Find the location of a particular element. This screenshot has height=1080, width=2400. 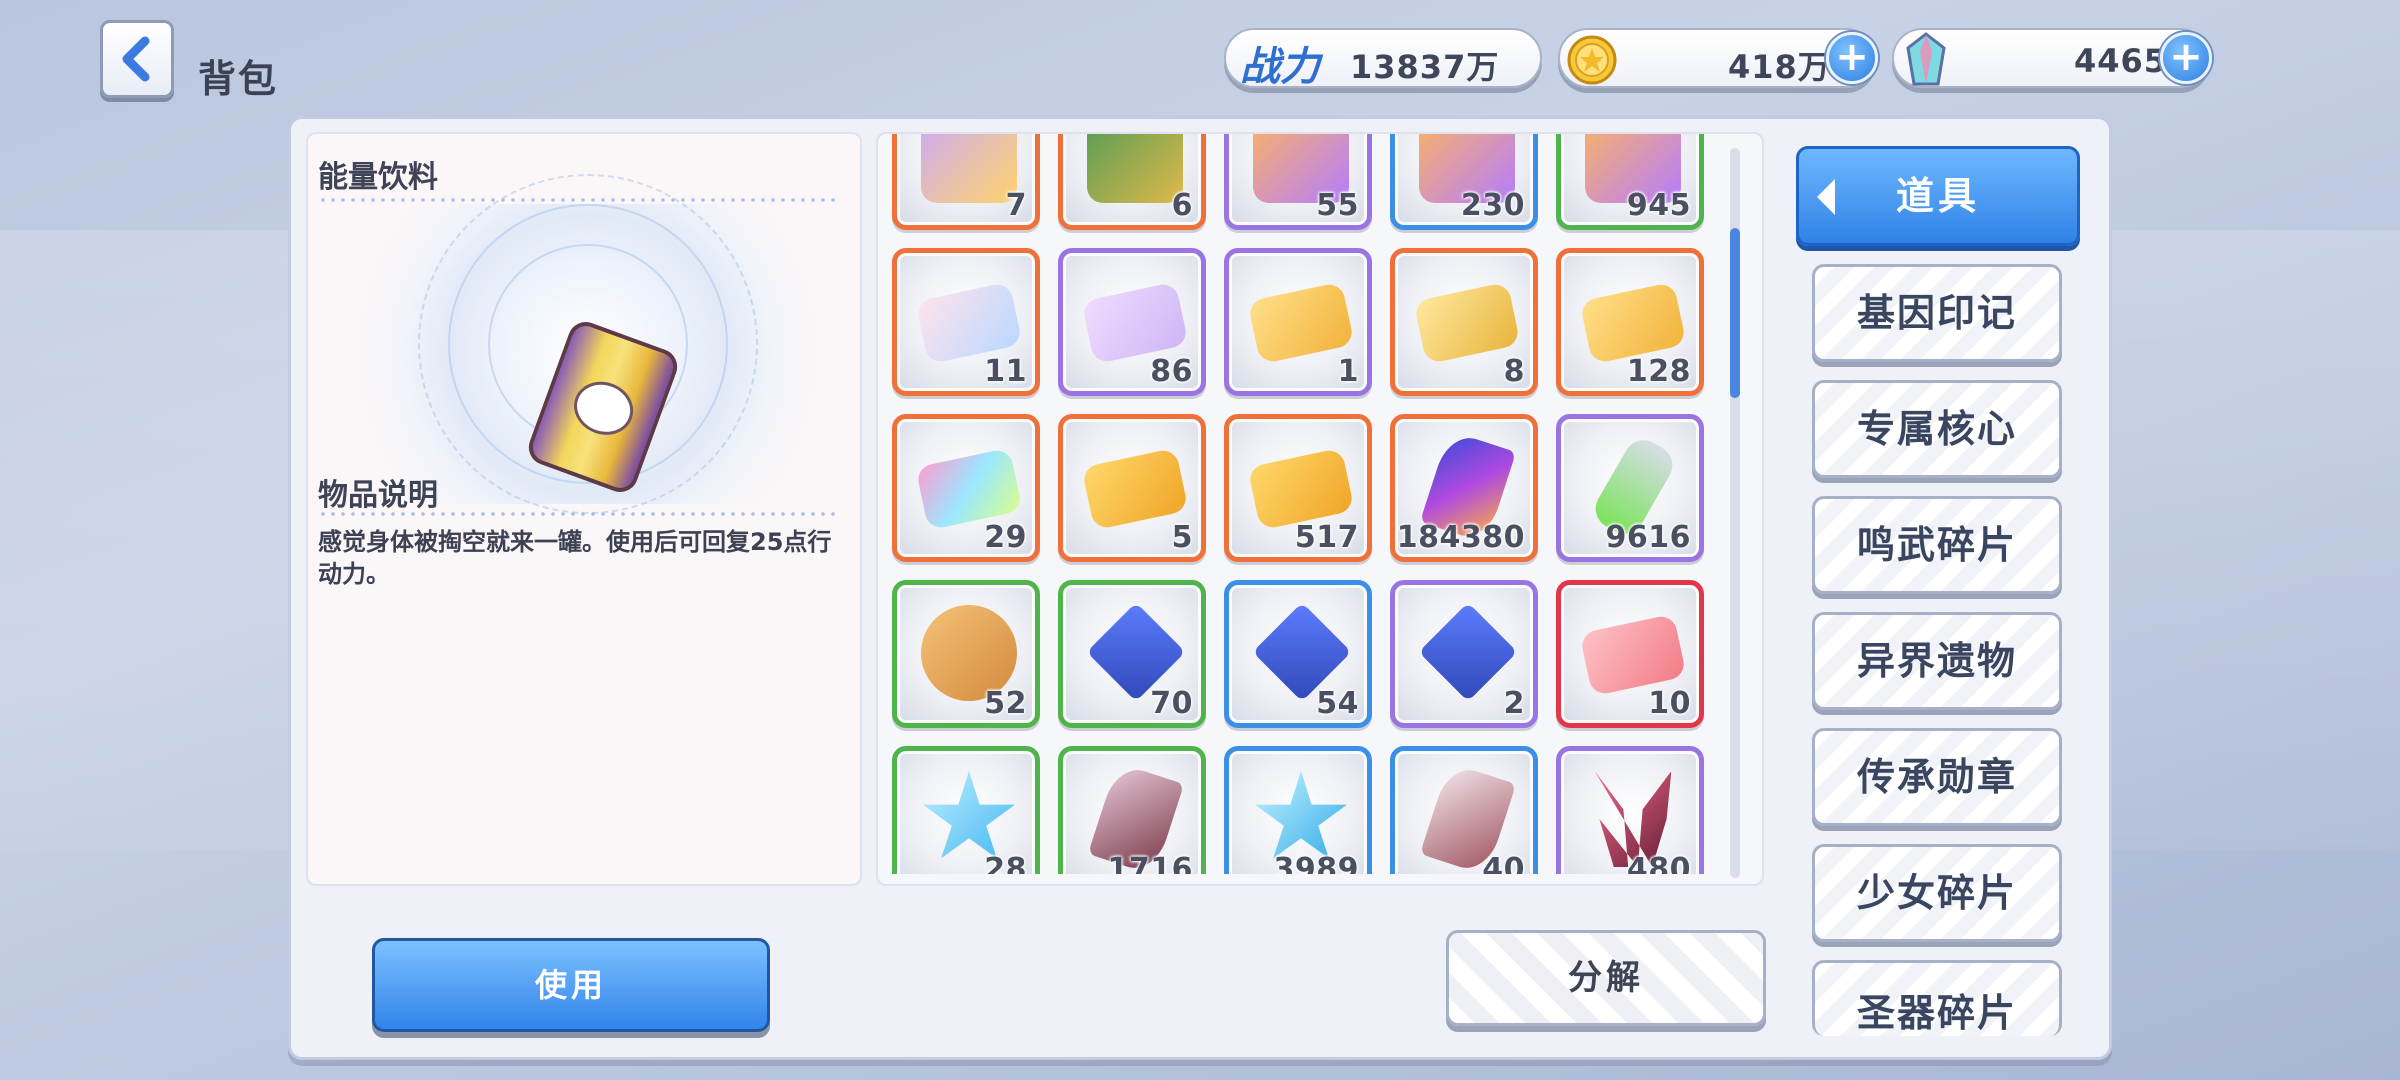

page-title: 背包 is located at coordinates (238, 79).